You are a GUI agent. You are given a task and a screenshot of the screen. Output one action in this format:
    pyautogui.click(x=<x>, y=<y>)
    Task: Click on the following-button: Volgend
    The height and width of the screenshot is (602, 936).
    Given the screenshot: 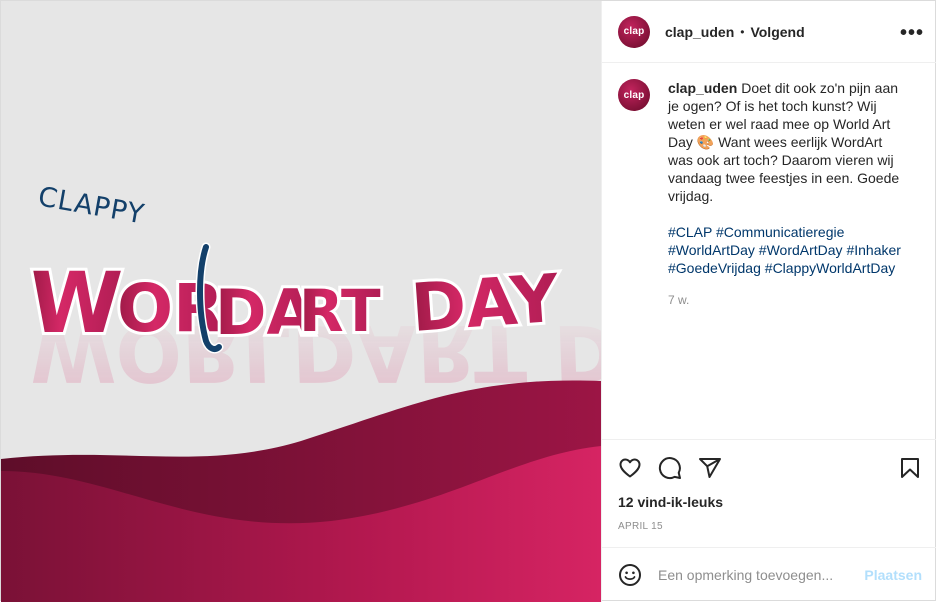 What is the action you would take?
    pyautogui.click(x=777, y=32)
    